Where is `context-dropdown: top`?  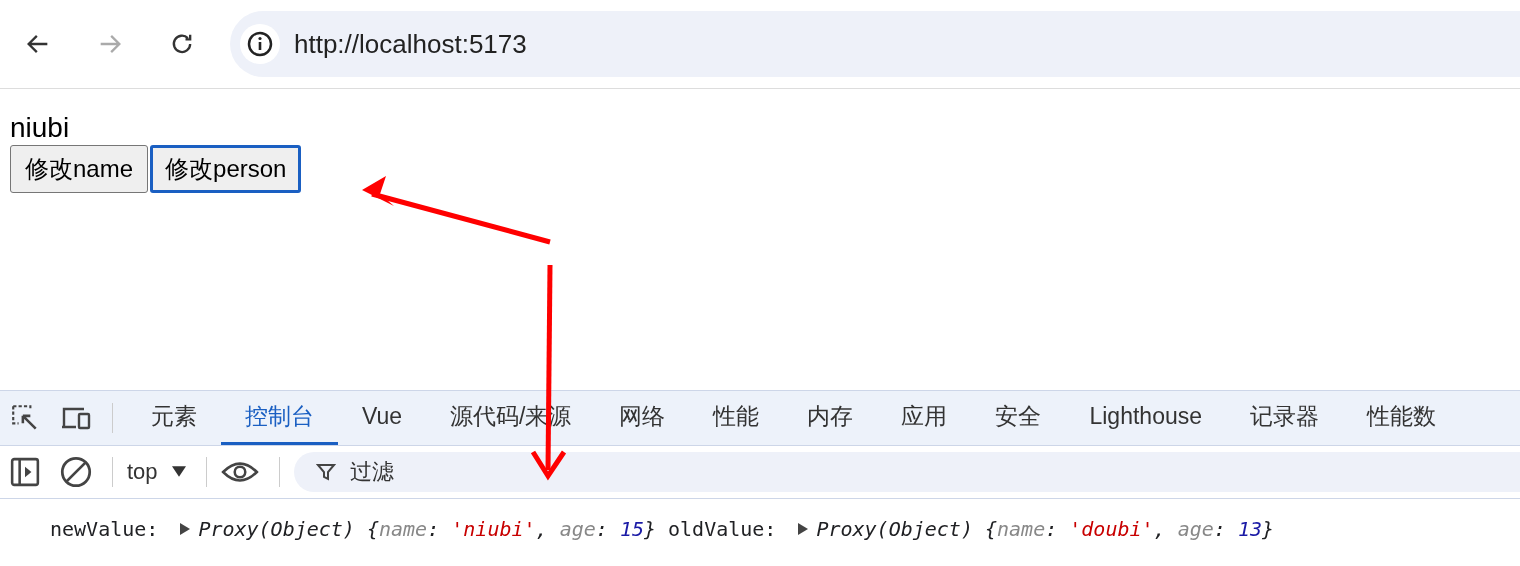
context-dropdown: top is located at coordinates (156, 472).